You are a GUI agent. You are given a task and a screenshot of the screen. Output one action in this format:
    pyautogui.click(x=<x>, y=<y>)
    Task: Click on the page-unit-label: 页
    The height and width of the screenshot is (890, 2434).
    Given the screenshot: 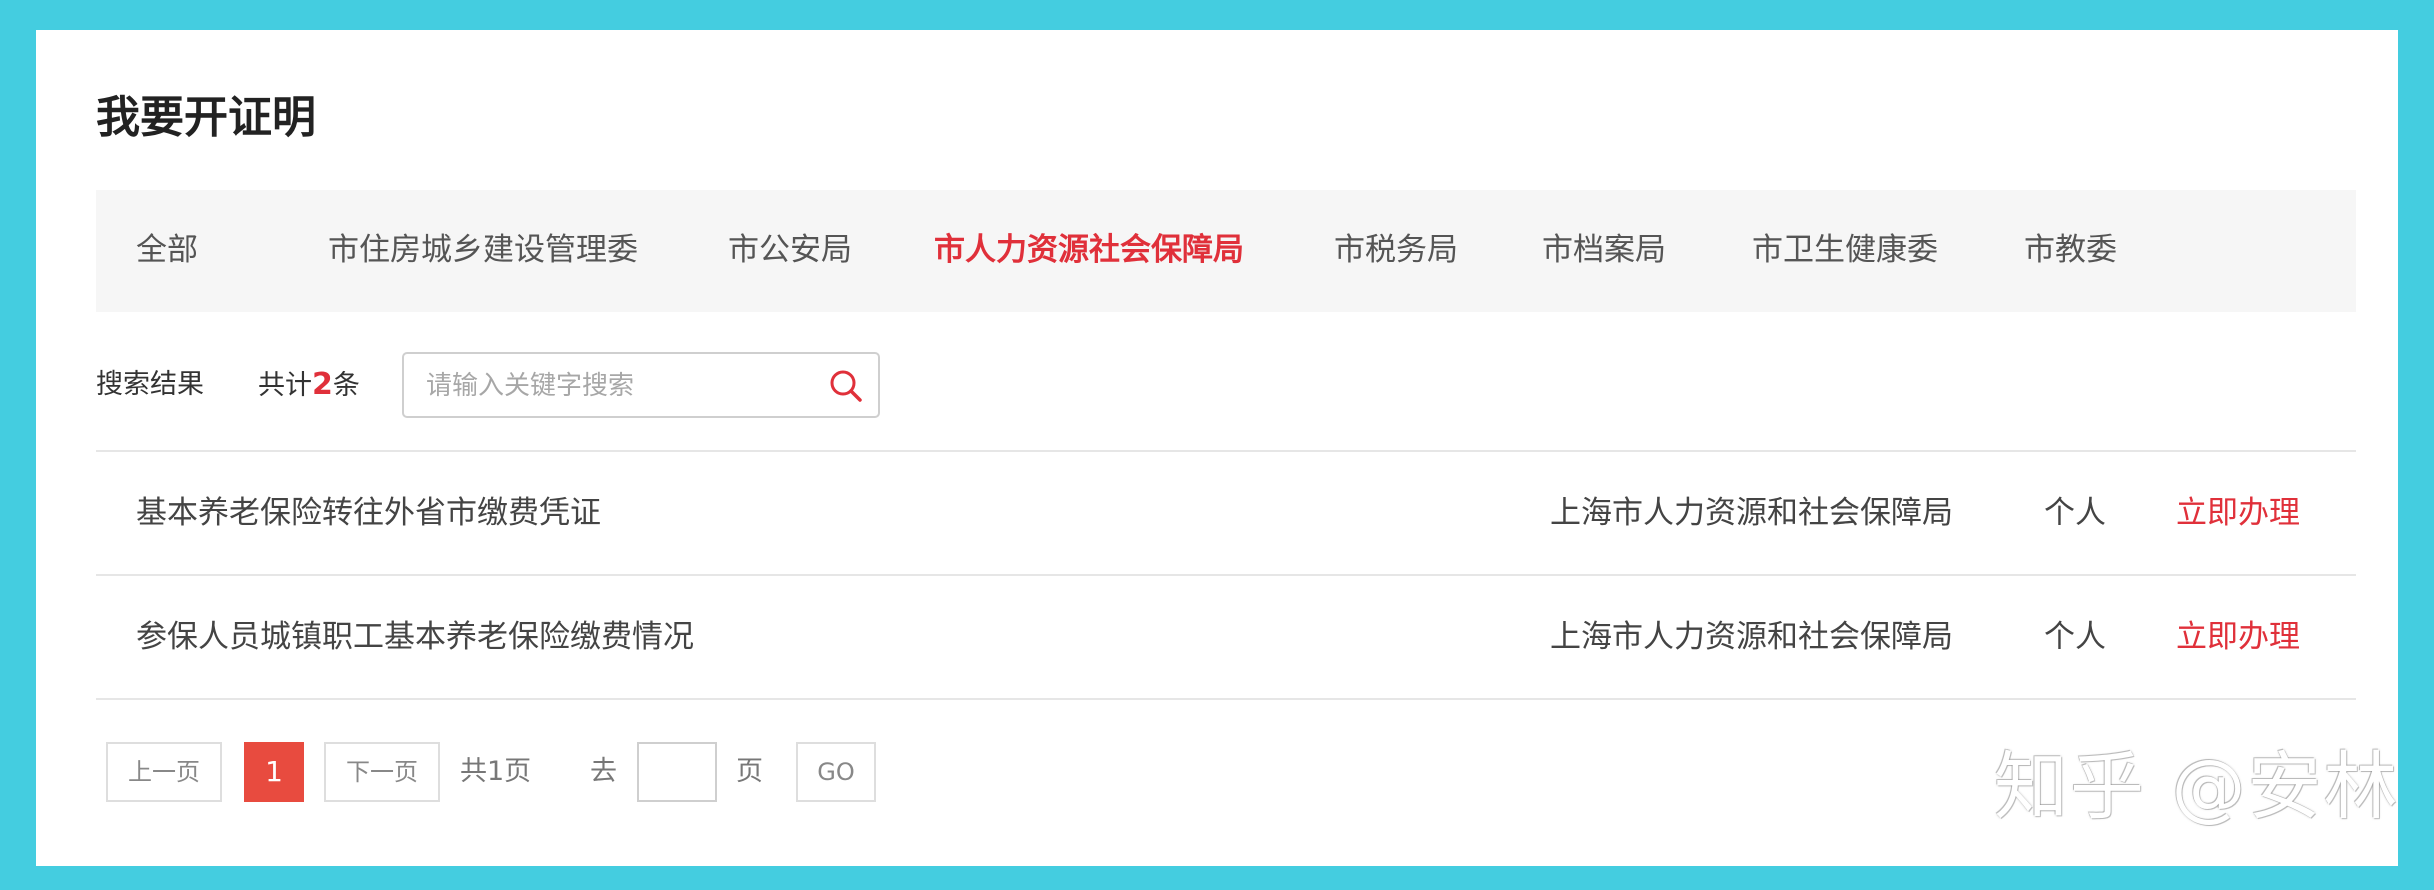 What is the action you would take?
    pyautogui.click(x=749, y=771)
    